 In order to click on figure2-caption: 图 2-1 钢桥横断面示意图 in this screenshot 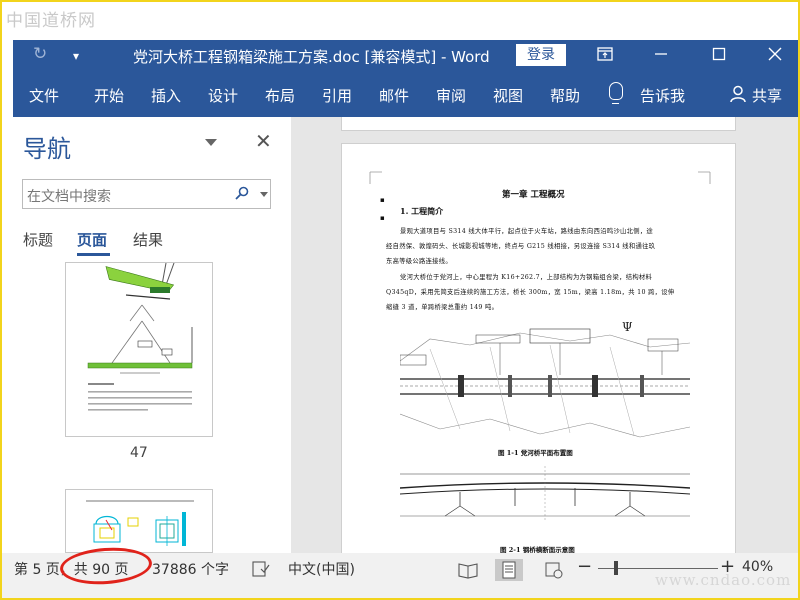, I will do `click(537, 549)`.